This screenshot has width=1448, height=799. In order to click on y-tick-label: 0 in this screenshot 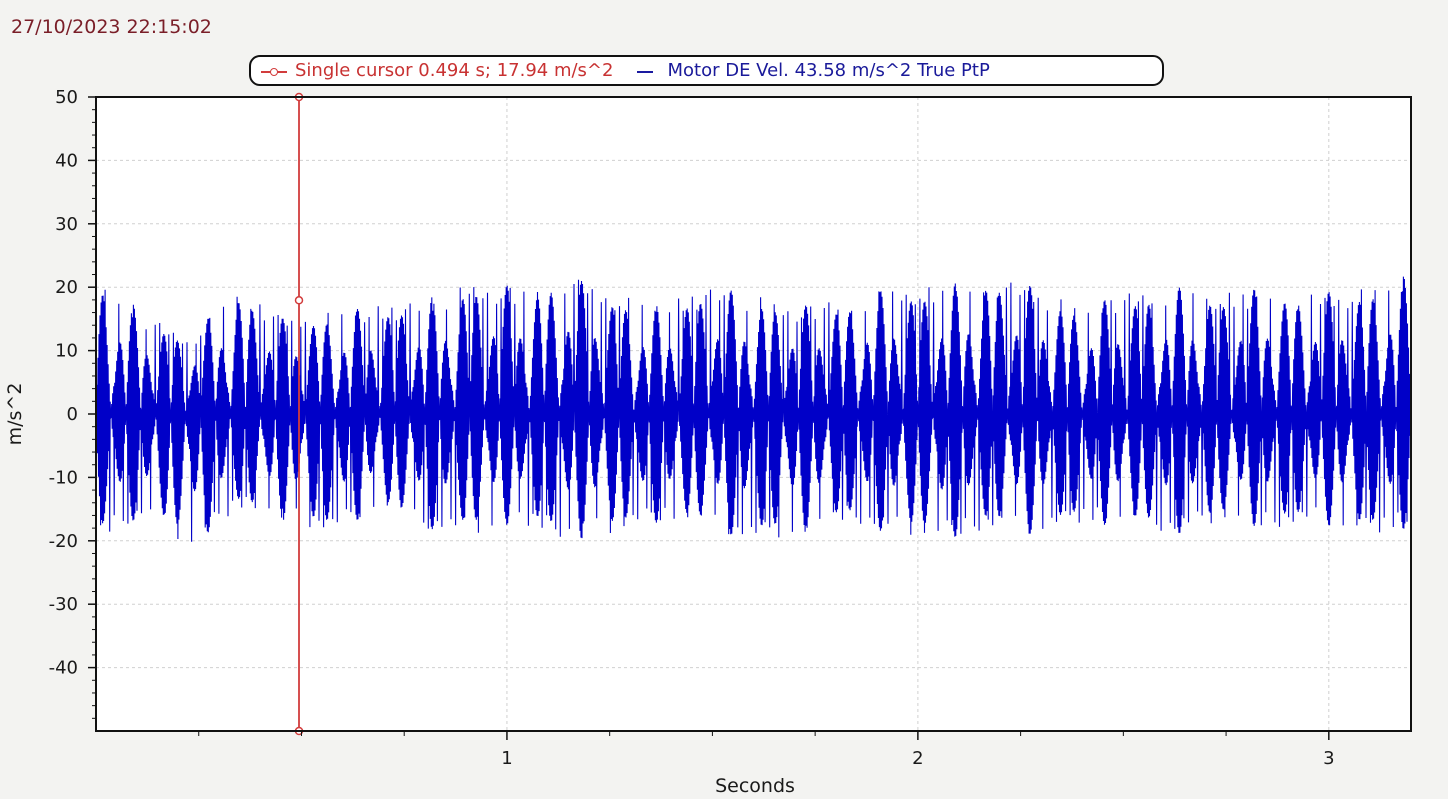, I will do `click(72, 414)`.